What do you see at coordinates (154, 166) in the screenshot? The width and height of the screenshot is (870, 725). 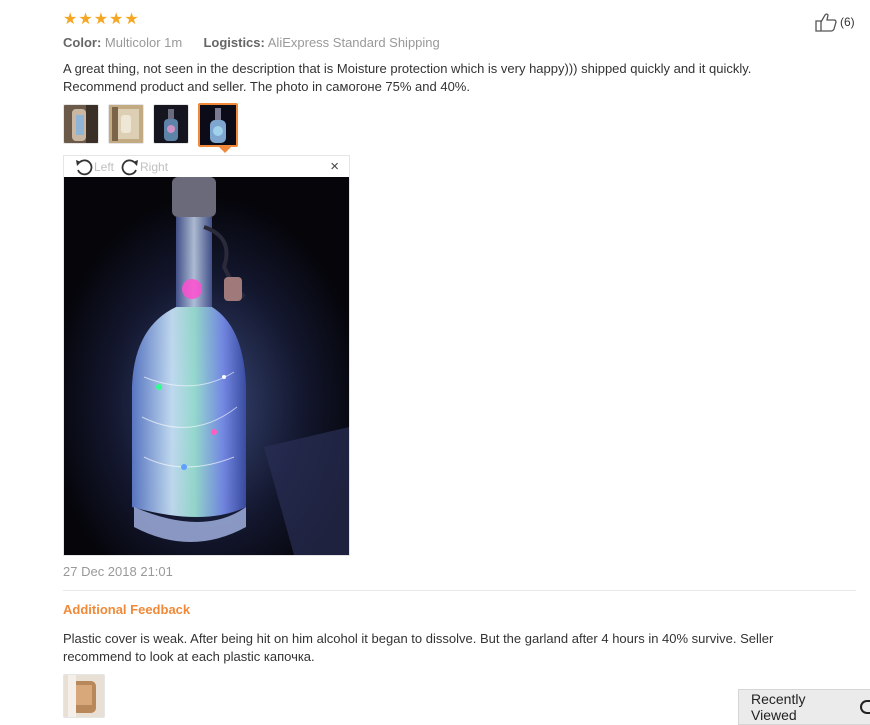 I see `rotate-right-label: Right` at bounding box center [154, 166].